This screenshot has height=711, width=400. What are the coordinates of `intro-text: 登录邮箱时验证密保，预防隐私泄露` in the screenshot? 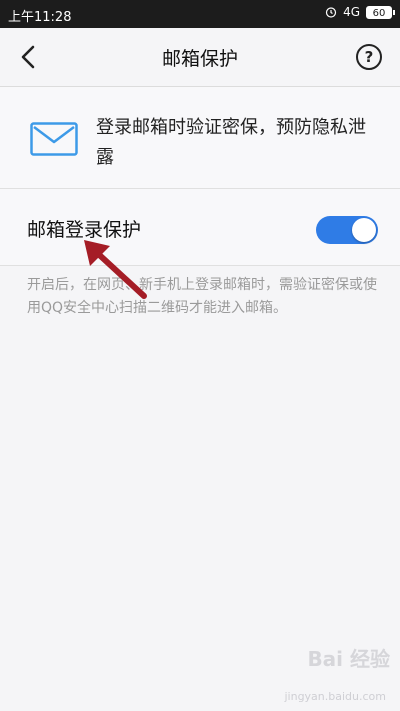 It's located at (231, 142).